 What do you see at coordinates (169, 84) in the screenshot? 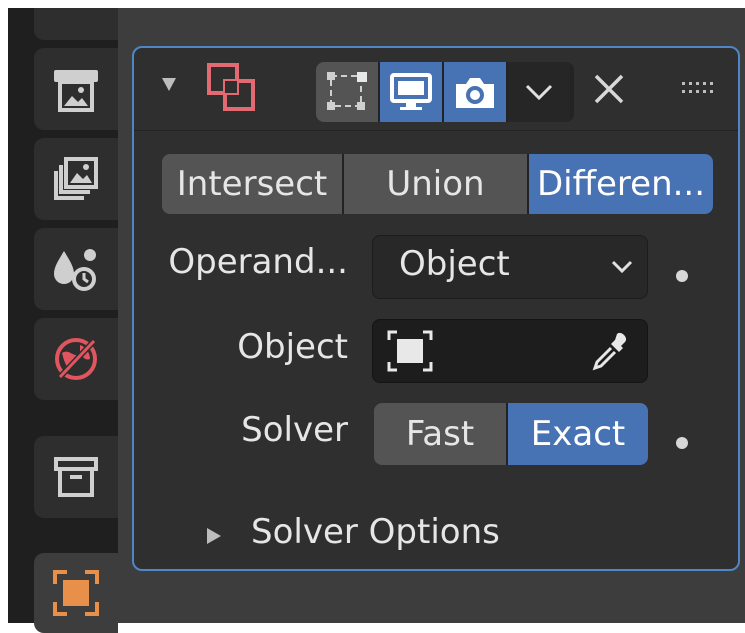
I see `collapse-arrow-icon` at bounding box center [169, 84].